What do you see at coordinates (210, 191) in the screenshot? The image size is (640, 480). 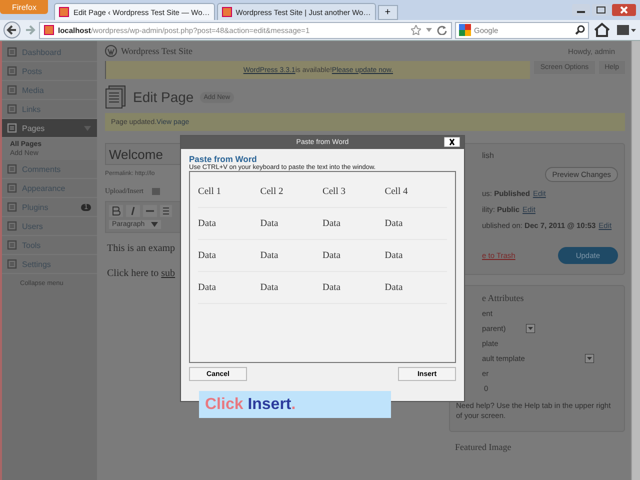 I see `table-cell-text: Cell 1` at bounding box center [210, 191].